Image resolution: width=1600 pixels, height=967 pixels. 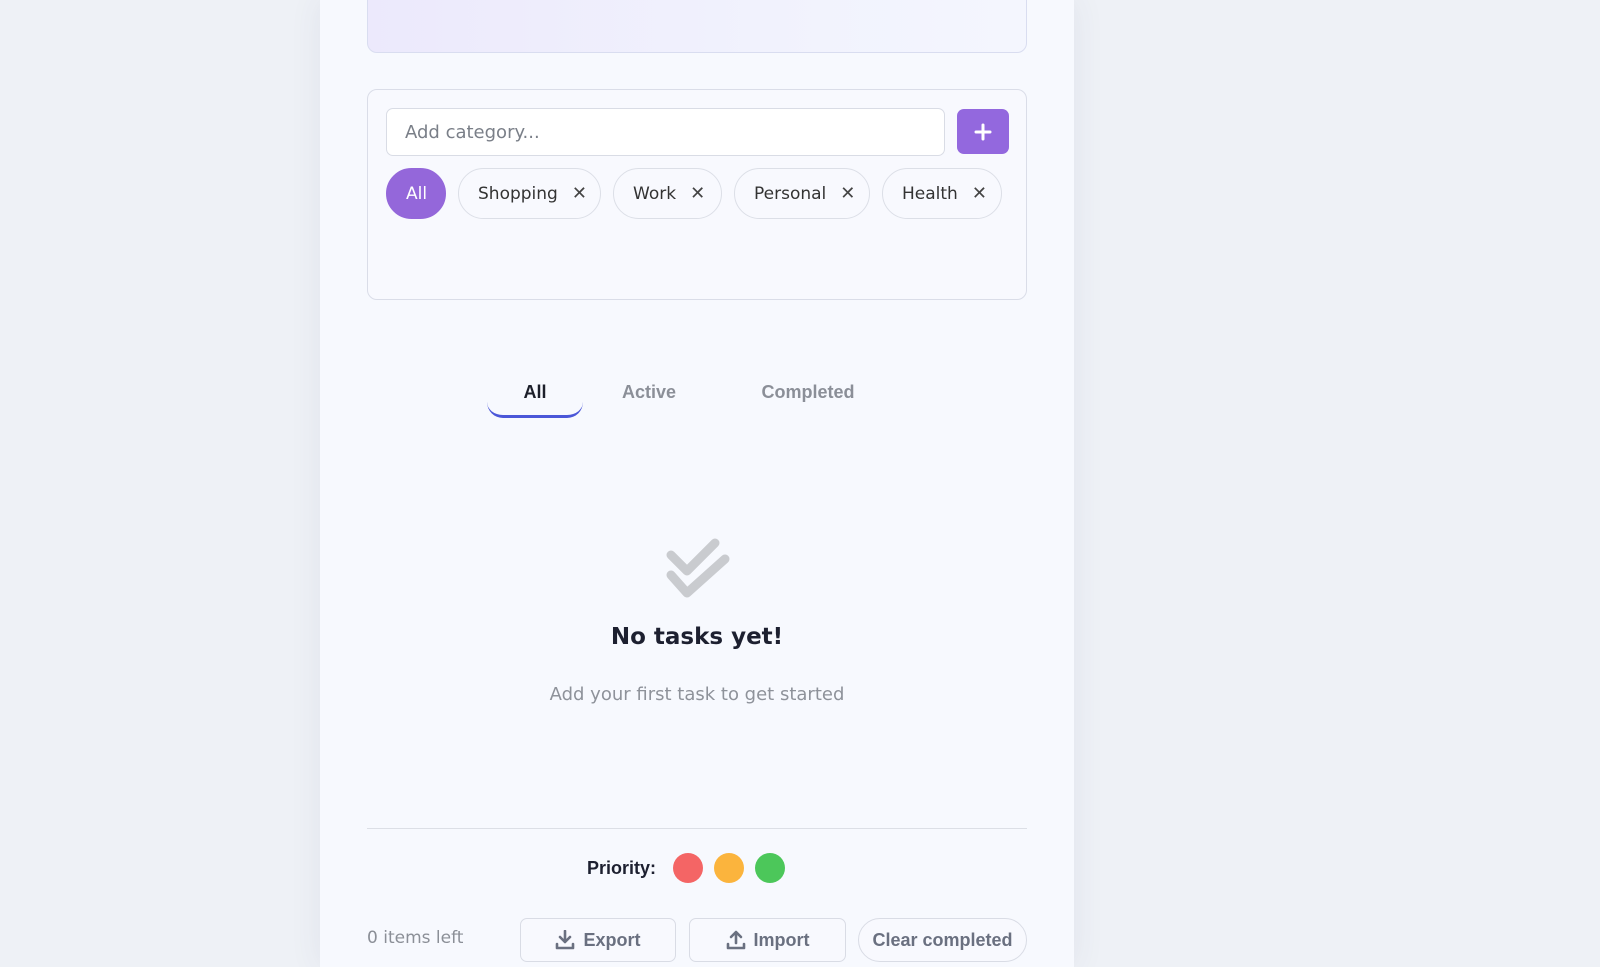 What do you see at coordinates (535, 395) in the screenshot?
I see `tab-all: All` at bounding box center [535, 395].